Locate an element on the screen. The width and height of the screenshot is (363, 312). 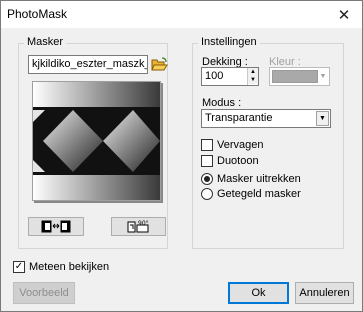
radio-tile-label: Getegeld masker is located at coordinates (259, 194).